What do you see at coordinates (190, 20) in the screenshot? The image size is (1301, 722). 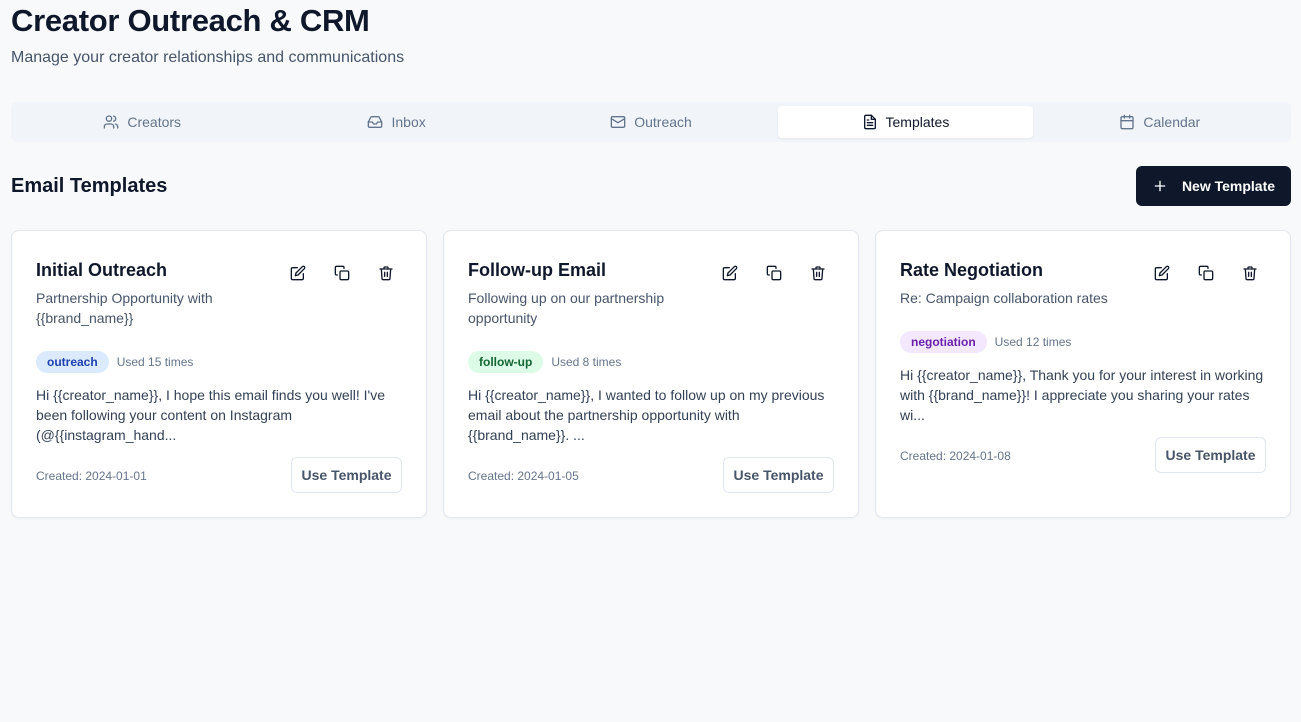 I see `page-title: Creator Outreach & CRM` at bounding box center [190, 20].